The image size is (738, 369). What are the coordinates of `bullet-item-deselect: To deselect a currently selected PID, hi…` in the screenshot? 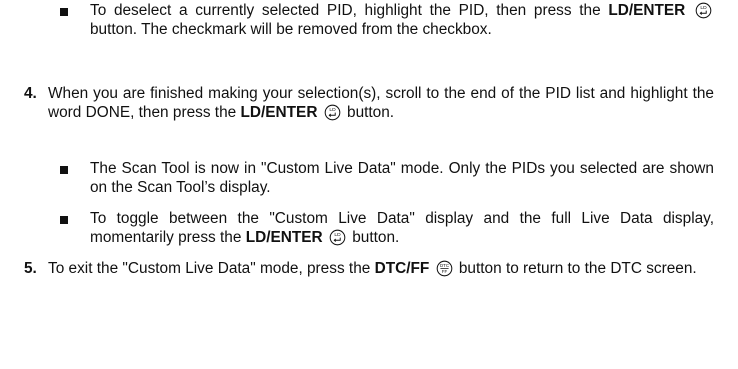 It's located at (402, 20).